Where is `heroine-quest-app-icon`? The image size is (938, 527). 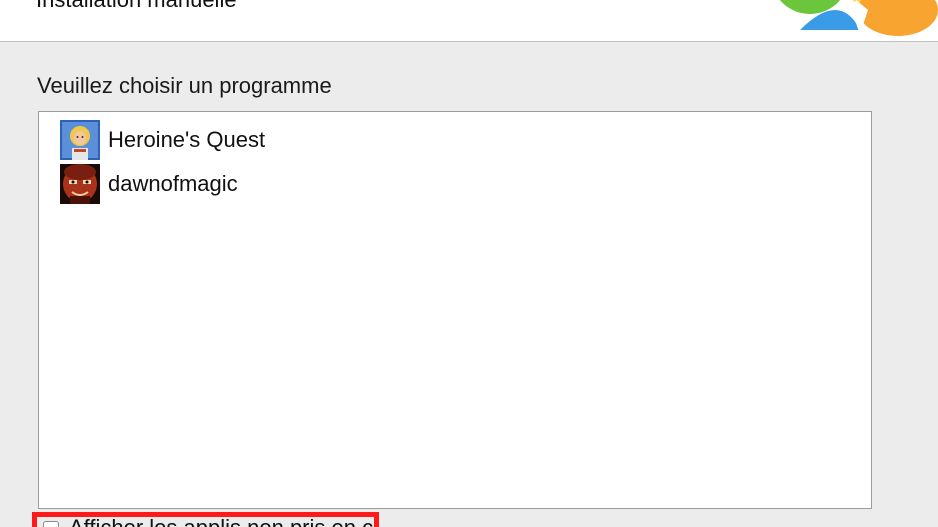 heroine-quest-app-icon is located at coordinates (80, 140).